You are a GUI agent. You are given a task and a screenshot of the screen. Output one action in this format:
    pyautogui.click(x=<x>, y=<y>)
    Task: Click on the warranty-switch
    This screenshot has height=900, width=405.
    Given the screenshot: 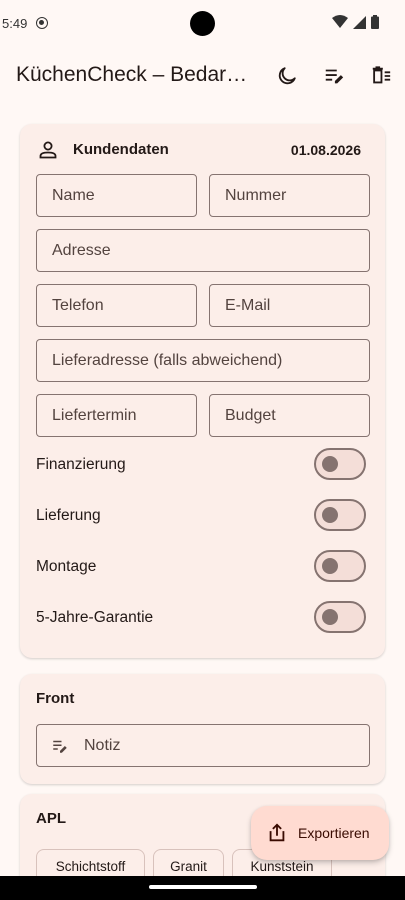 What is the action you would take?
    pyautogui.click(x=340, y=617)
    